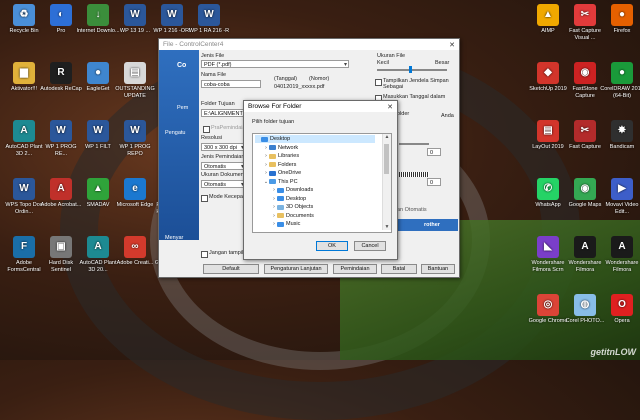  Describe the element at coordinates (231, 84) in the screenshot. I see `nama-file-input: coba-coba` at that location.